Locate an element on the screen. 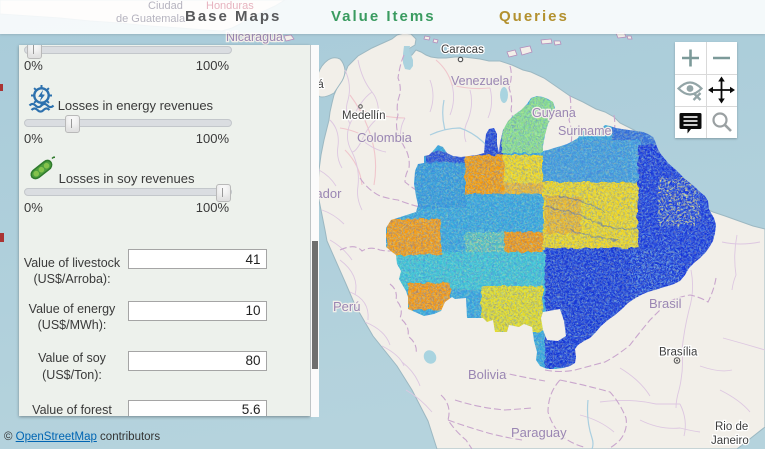 The image size is (765, 449). svg-text: Janeiro is located at coordinates (730, 441).